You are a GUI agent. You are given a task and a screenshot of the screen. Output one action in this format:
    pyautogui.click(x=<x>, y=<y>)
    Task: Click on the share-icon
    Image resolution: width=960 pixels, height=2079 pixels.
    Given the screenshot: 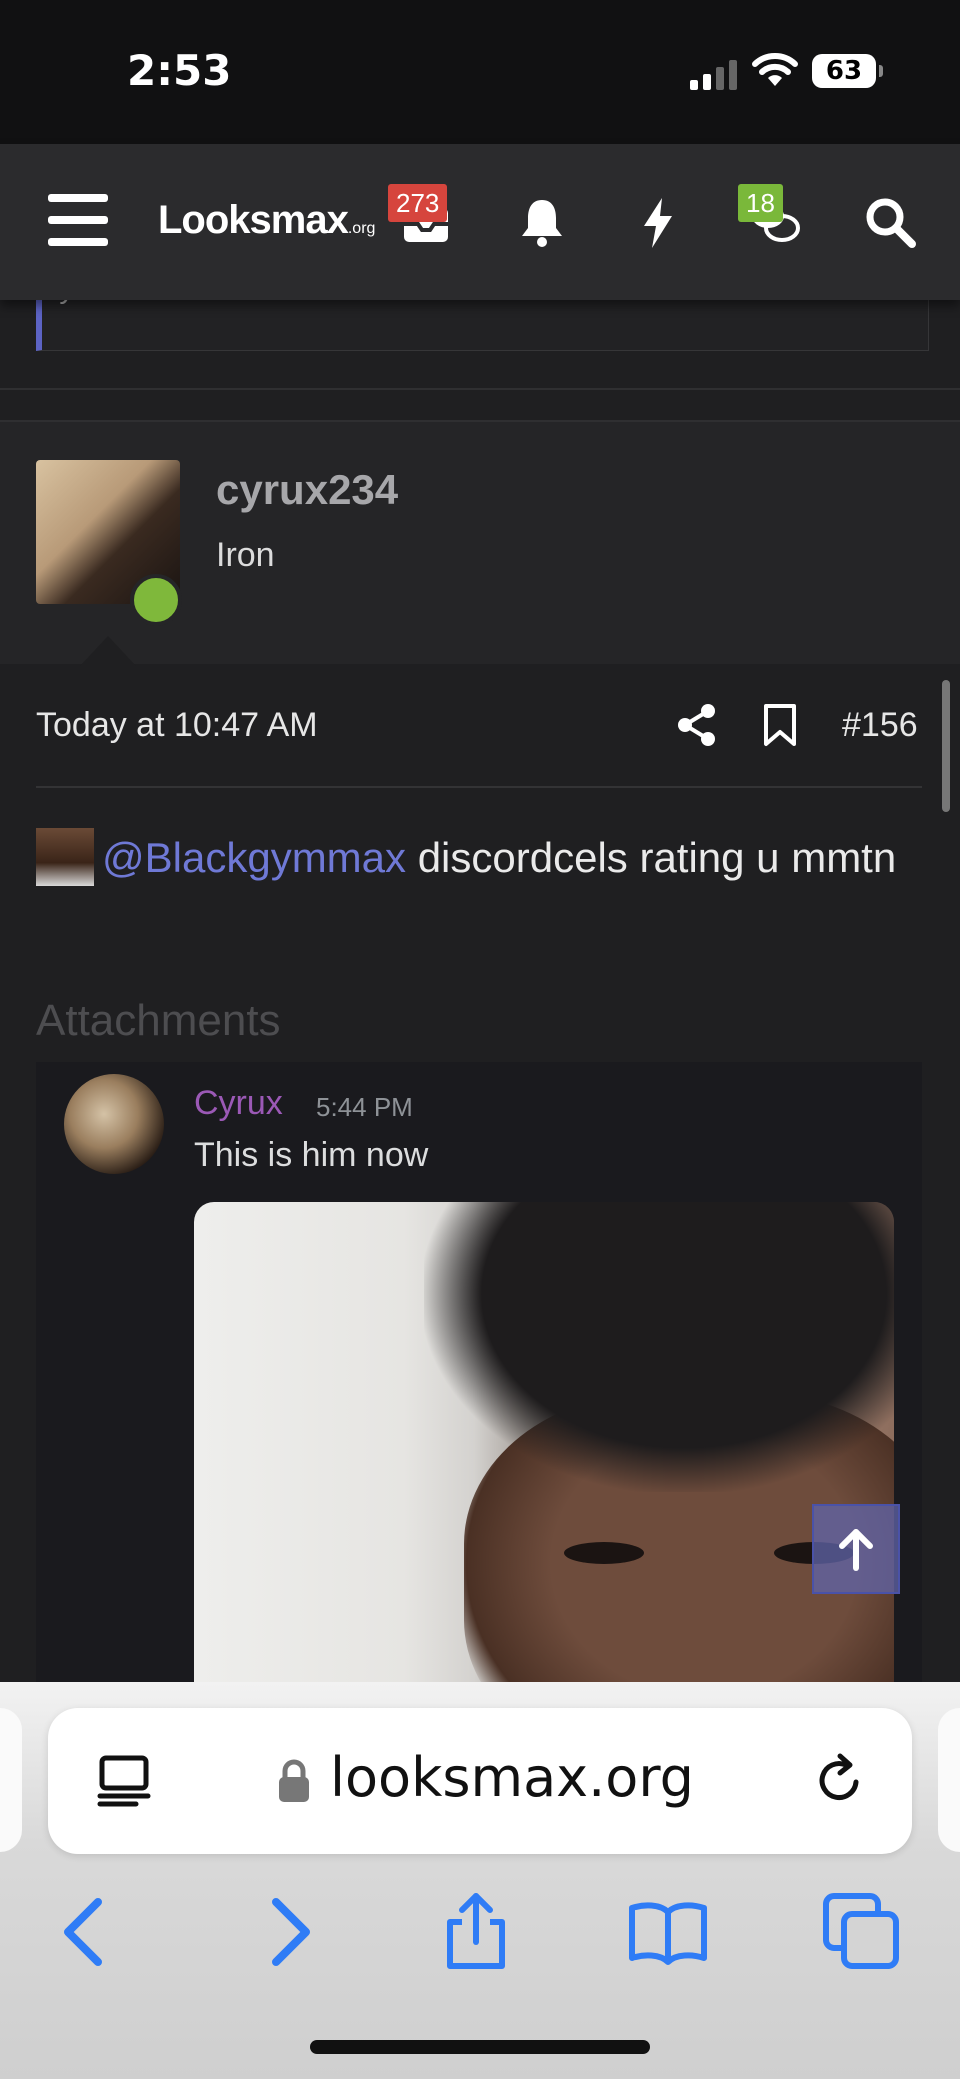 What is the action you would take?
    pyautogui.click(x=697, y=725)
    